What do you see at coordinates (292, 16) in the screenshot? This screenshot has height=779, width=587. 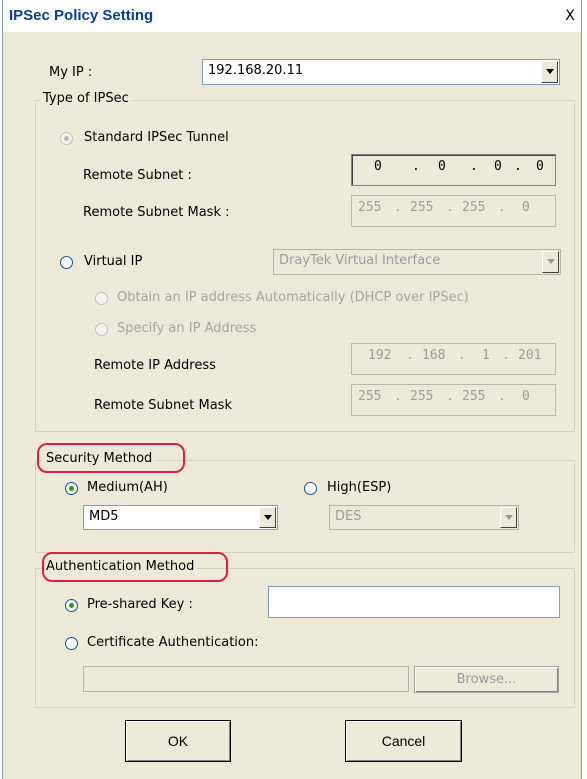 I see `title-bar: IPSec Policy Setting X` at bounding box center [292, 16].